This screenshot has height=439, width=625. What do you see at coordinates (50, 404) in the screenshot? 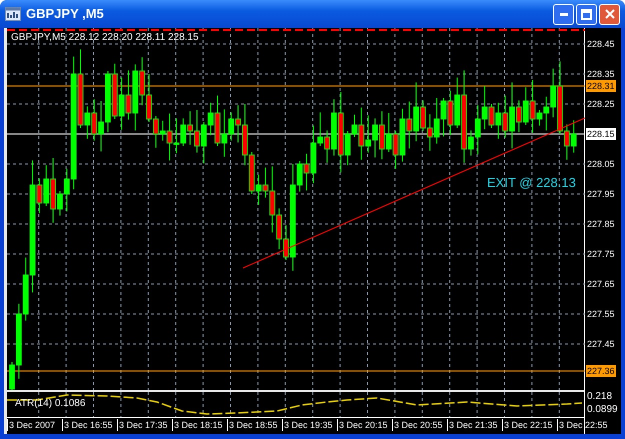
I see `indicator-label: ATR(14) 0.1086` at bounding box center [50, 404].